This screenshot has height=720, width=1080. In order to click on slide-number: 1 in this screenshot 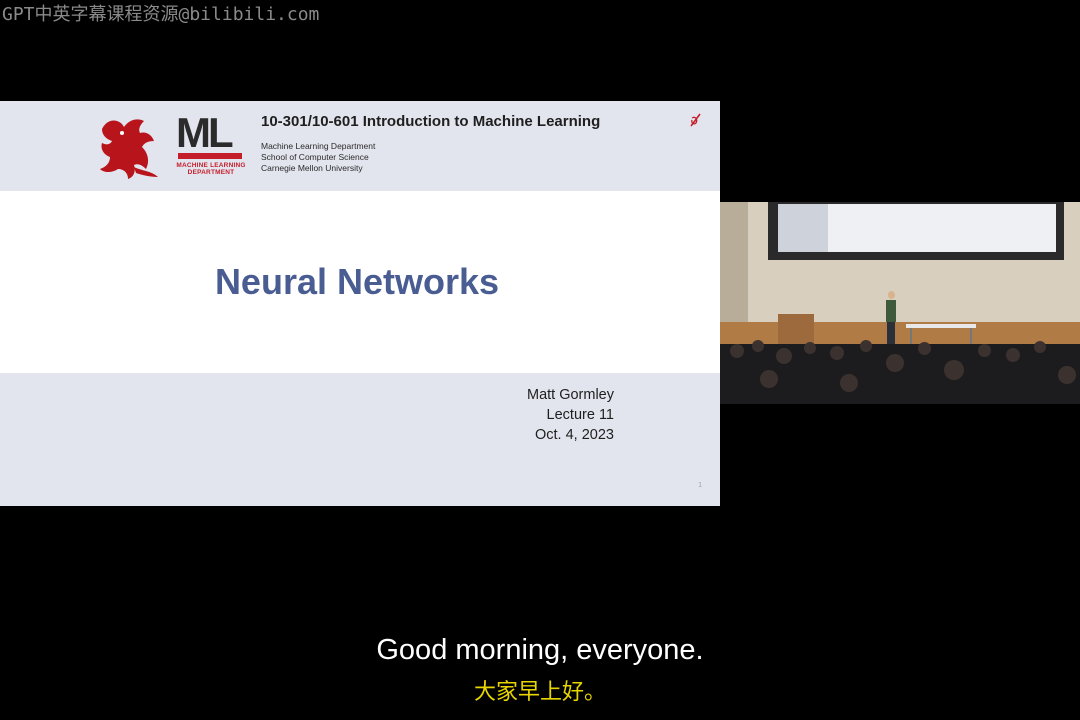, I will do `click(700, 485)`.